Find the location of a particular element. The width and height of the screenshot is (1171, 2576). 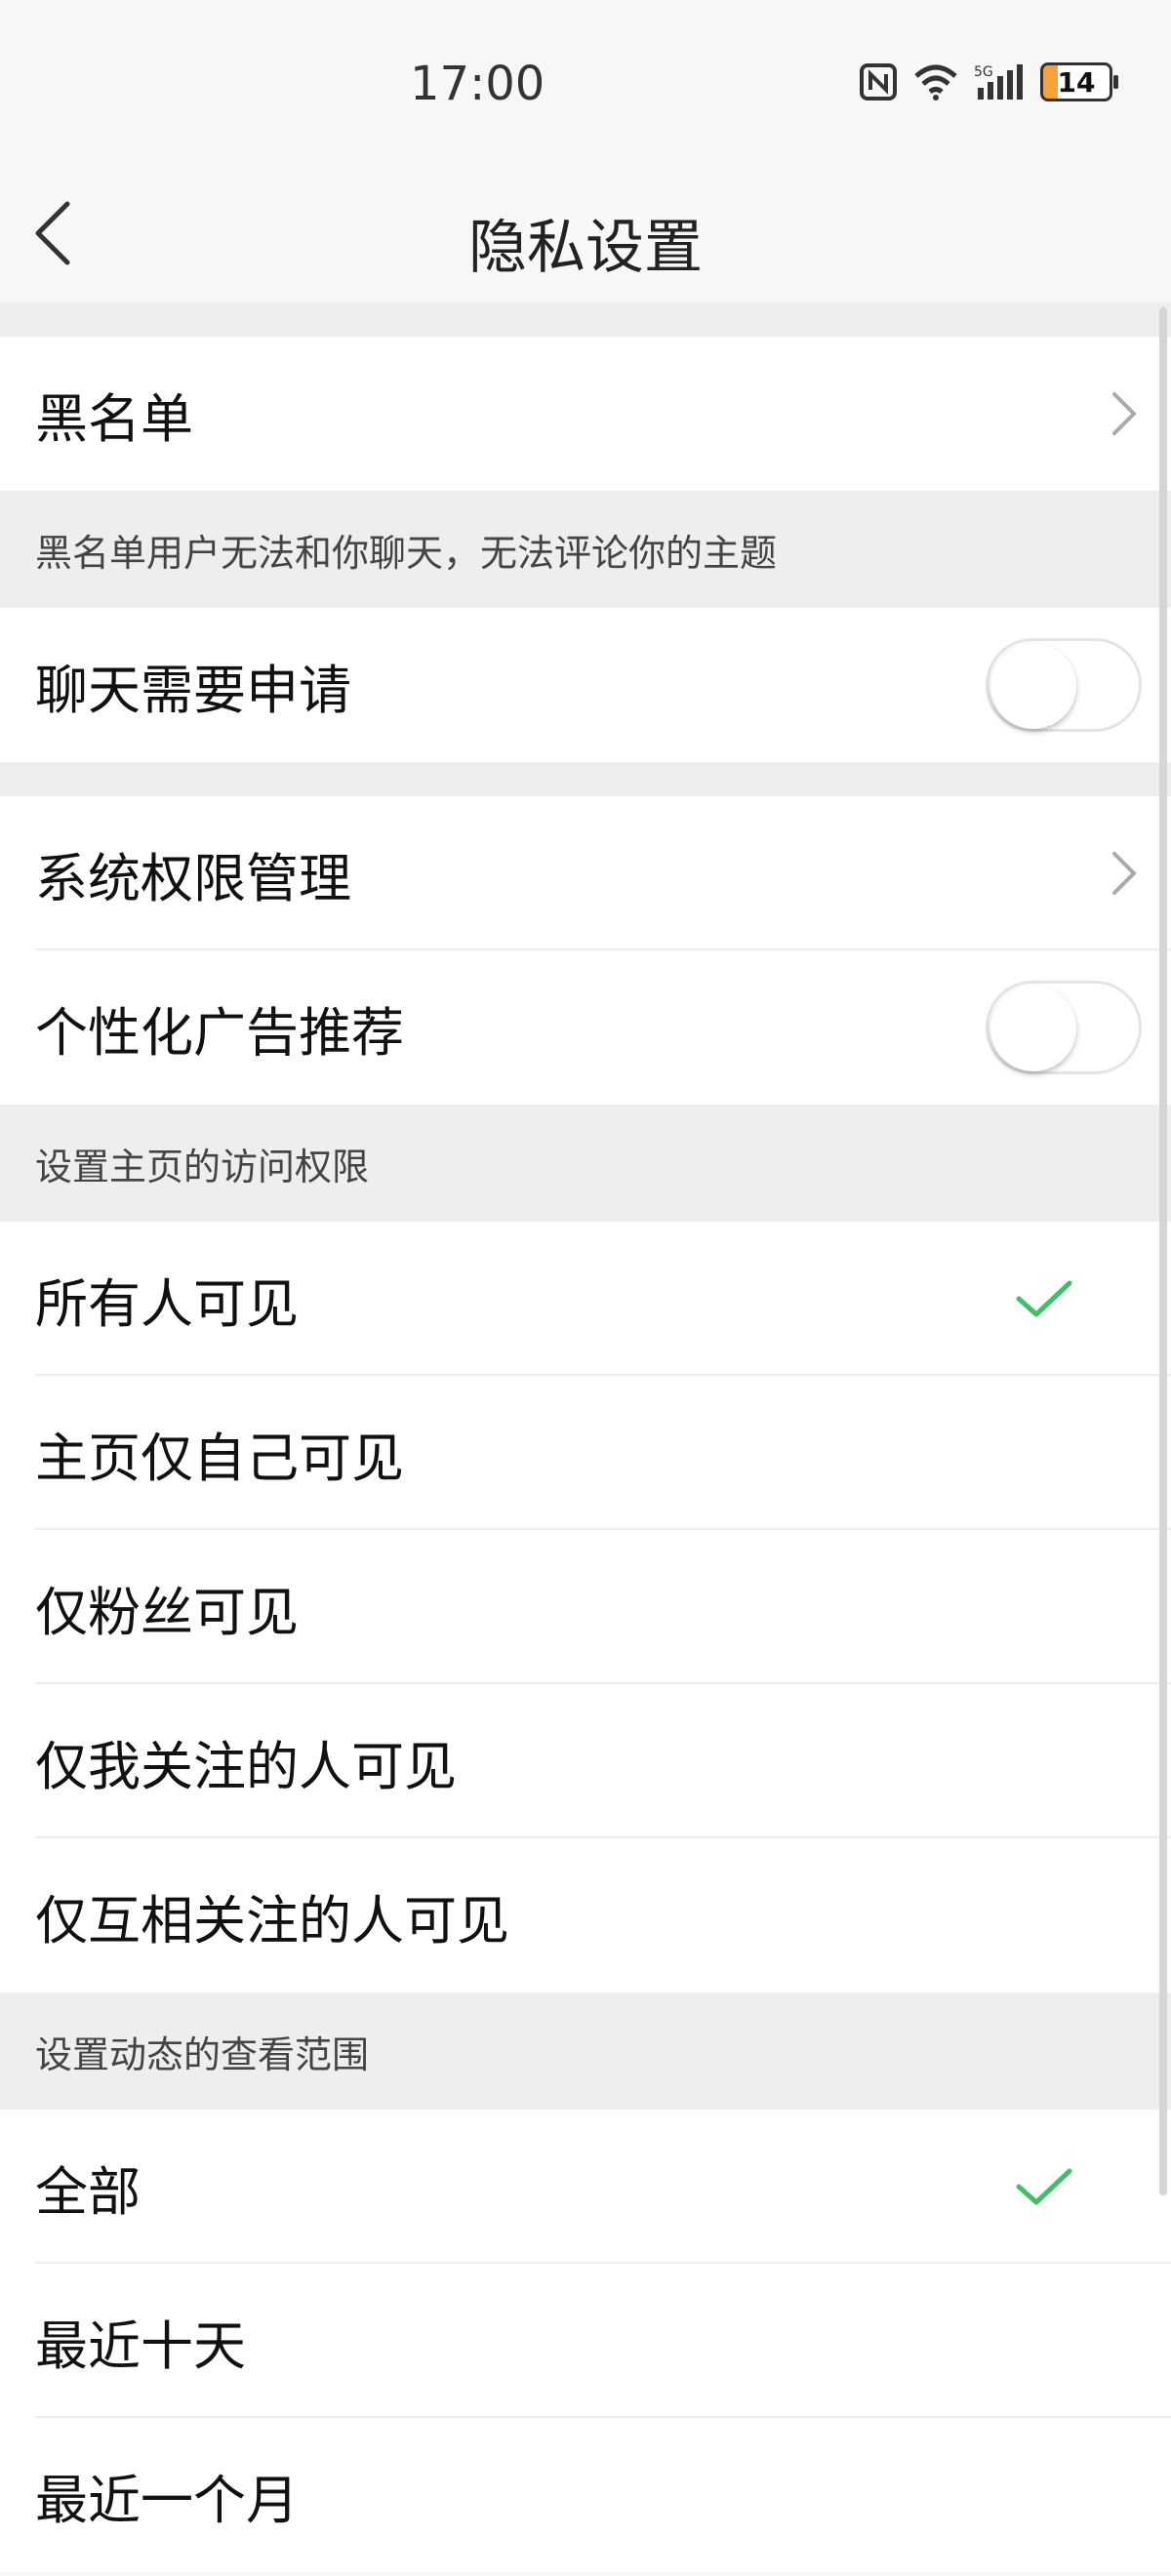

battery-level: 14 is located at coordinates (1076, 82).